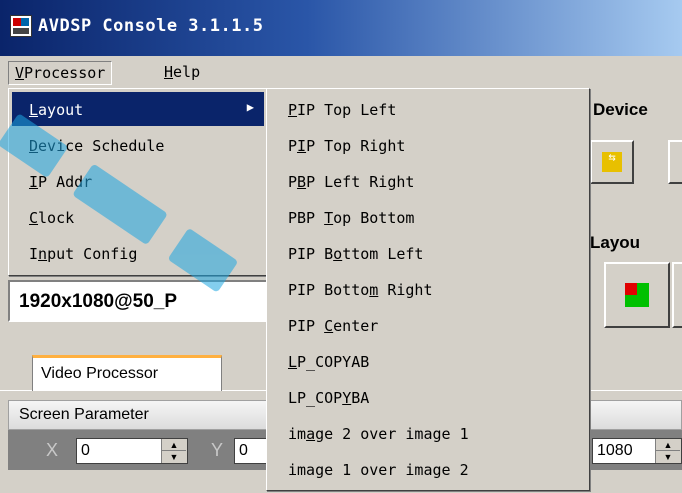 The height and width of the screenshot is (493, 682). What do you see at coordinates (620, 109) in the screenshot?
I see `device-group-title: Device` at bounding box center [620, 109].